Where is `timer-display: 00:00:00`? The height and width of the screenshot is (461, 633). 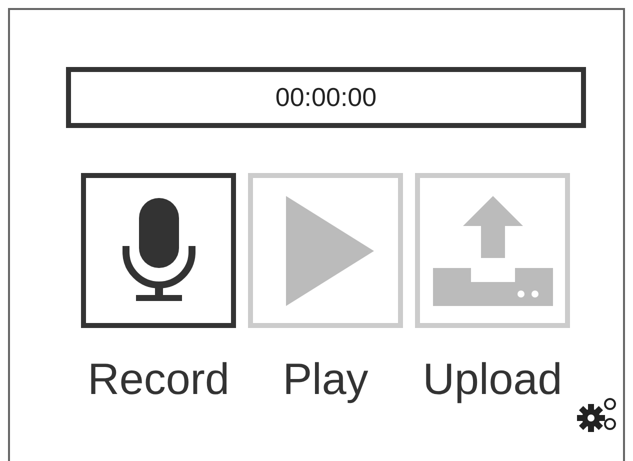 timer-display: 00:00:00 is located at coordinates (326, 97).